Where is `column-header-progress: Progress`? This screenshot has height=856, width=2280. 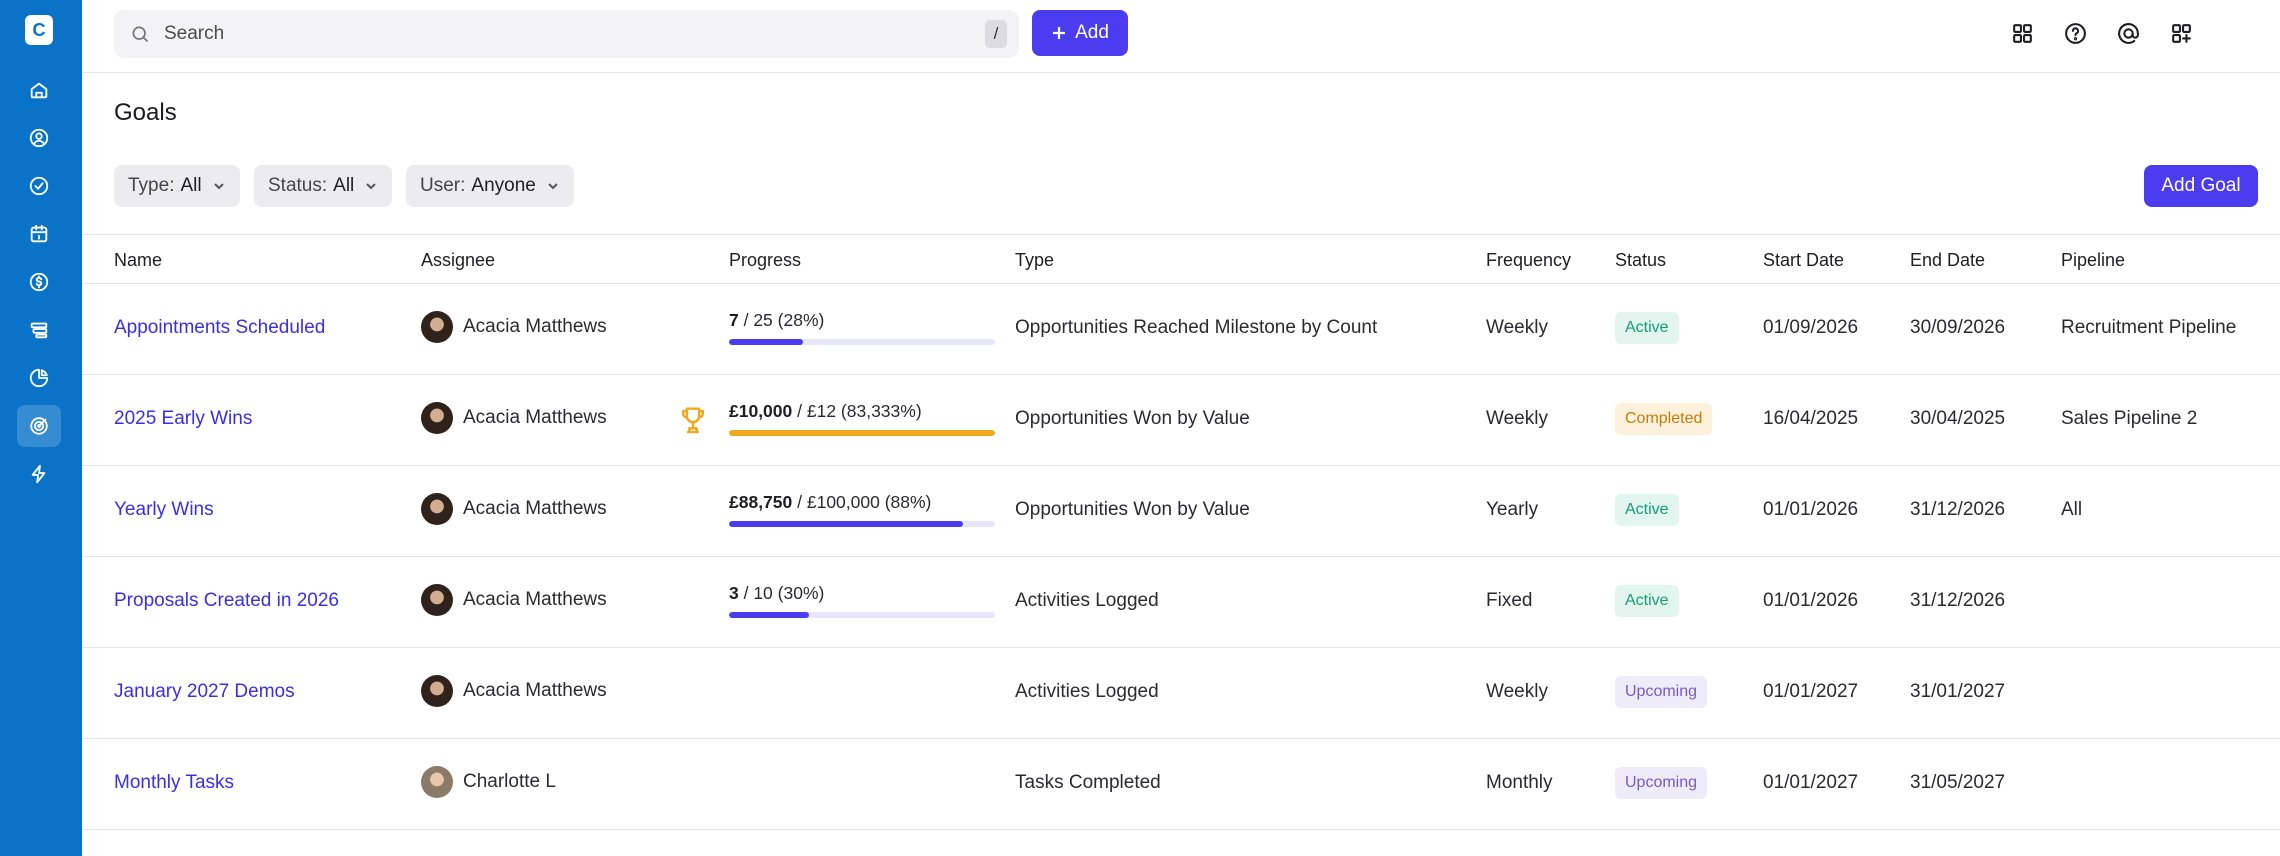
column-header-progress: Progress is located at coordinates (765, 260).